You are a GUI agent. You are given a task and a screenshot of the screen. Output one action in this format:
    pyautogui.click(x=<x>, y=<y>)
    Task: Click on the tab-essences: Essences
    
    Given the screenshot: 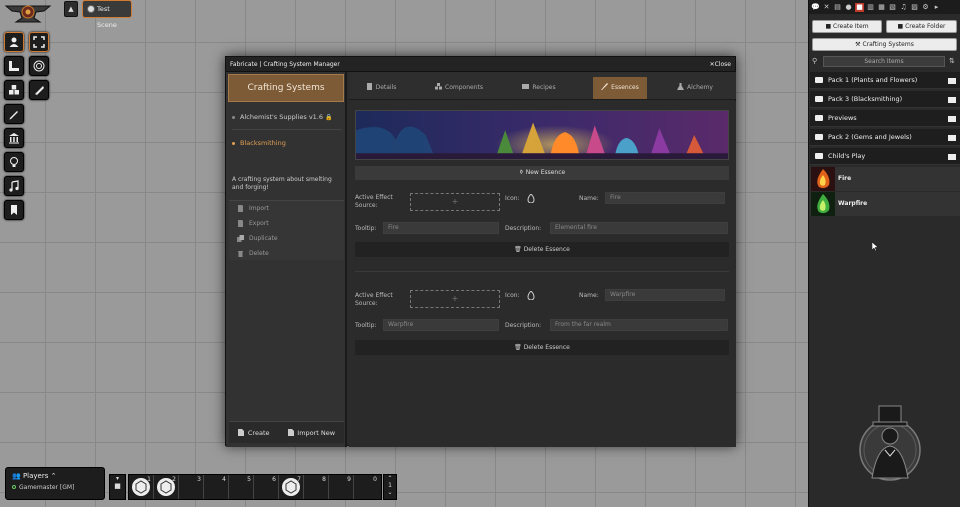 What is the action you would take?
    pyautogui.click(x=620, y=88)
    